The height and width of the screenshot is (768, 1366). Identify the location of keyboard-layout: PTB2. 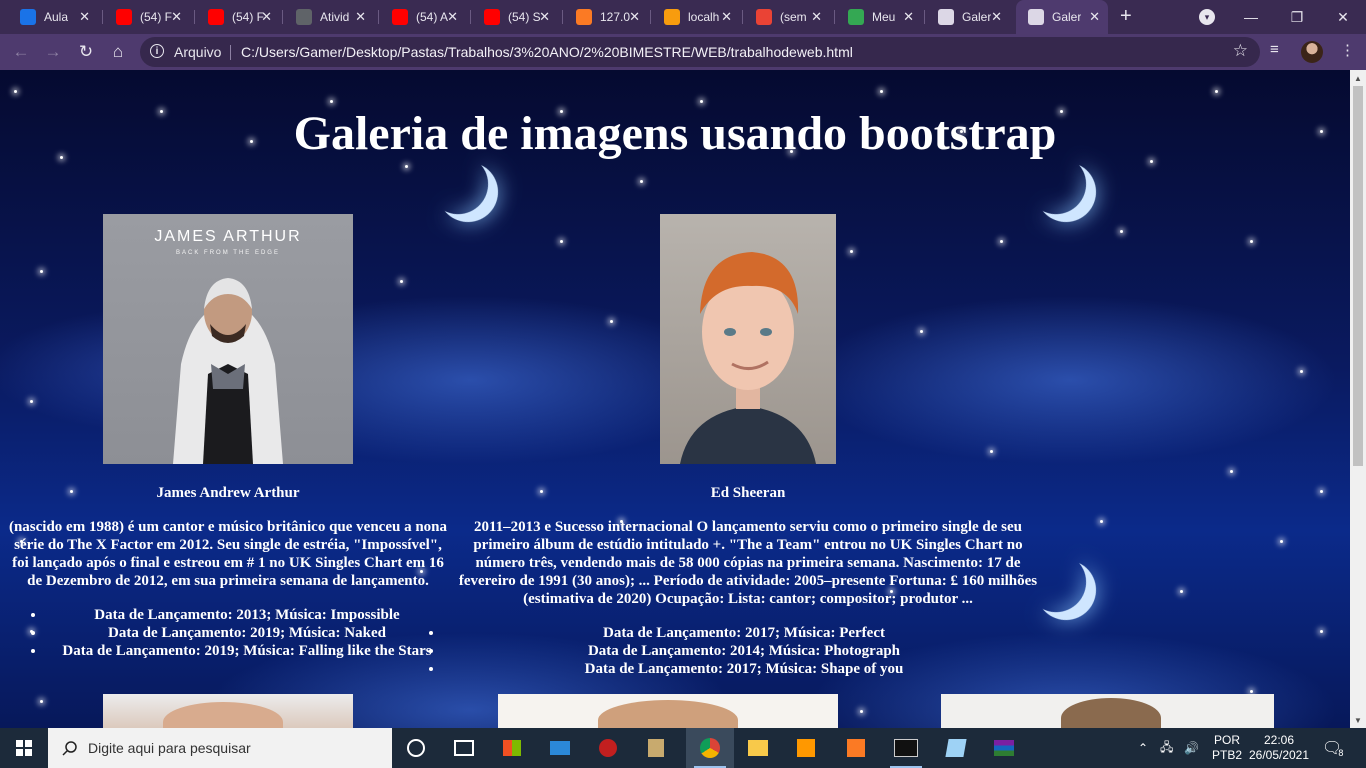
(1227, 755).